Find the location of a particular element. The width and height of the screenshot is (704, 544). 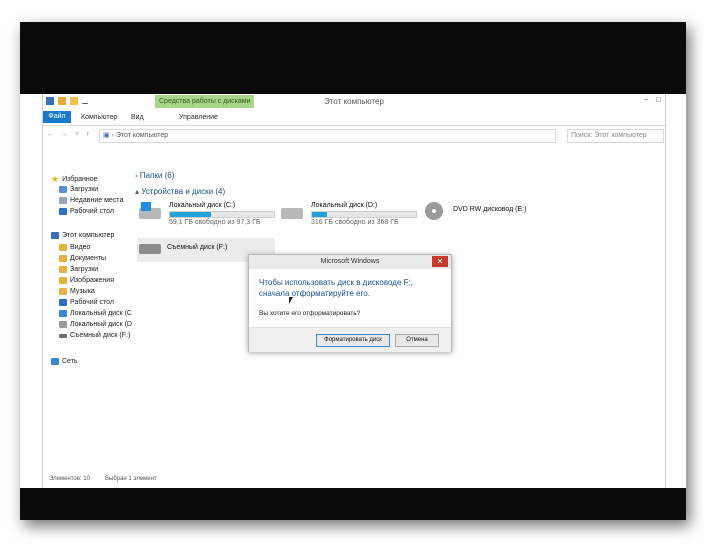

mouse-cursor-icon is located at coordinates (291, 300).